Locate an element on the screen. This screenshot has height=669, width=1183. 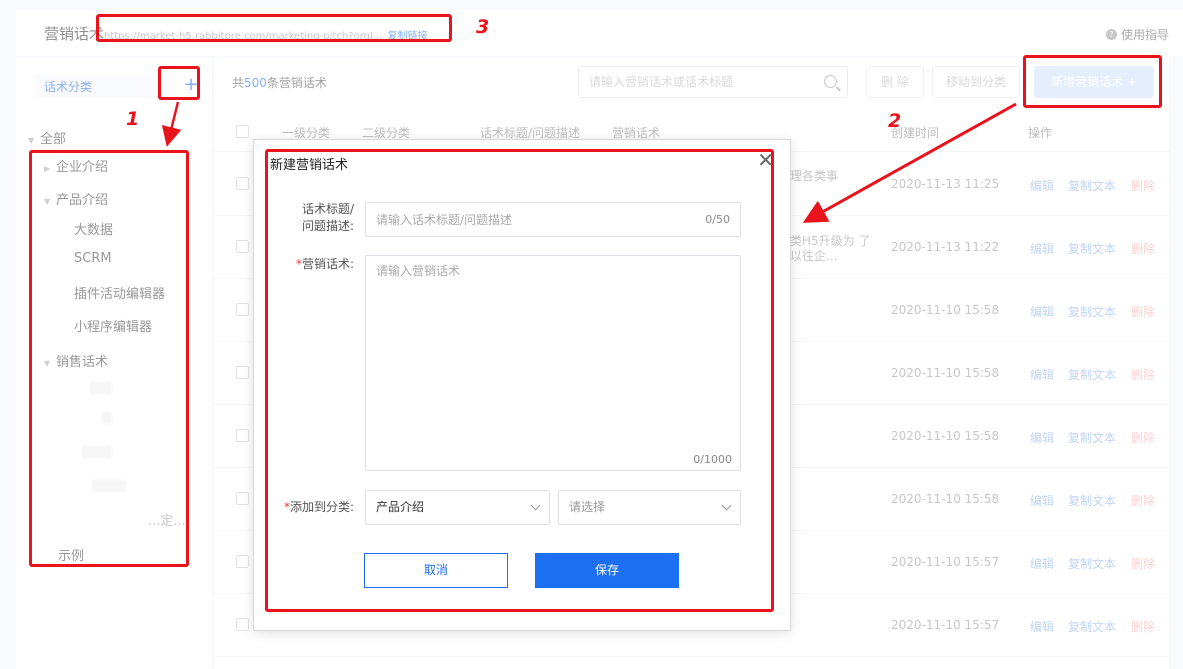
annotation-number-2: 2 is located at coordinates (895, 121).